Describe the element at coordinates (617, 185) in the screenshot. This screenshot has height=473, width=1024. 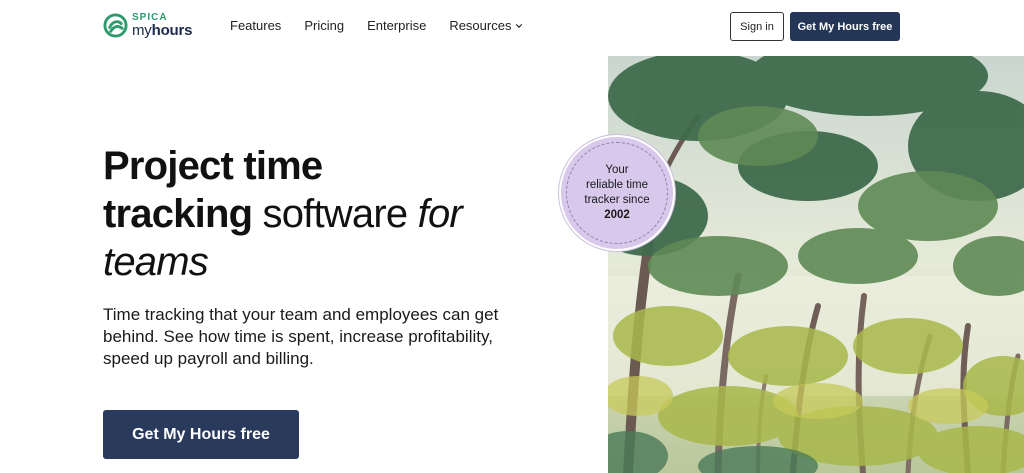
I see `badge-line-2: reliable time` at that location.